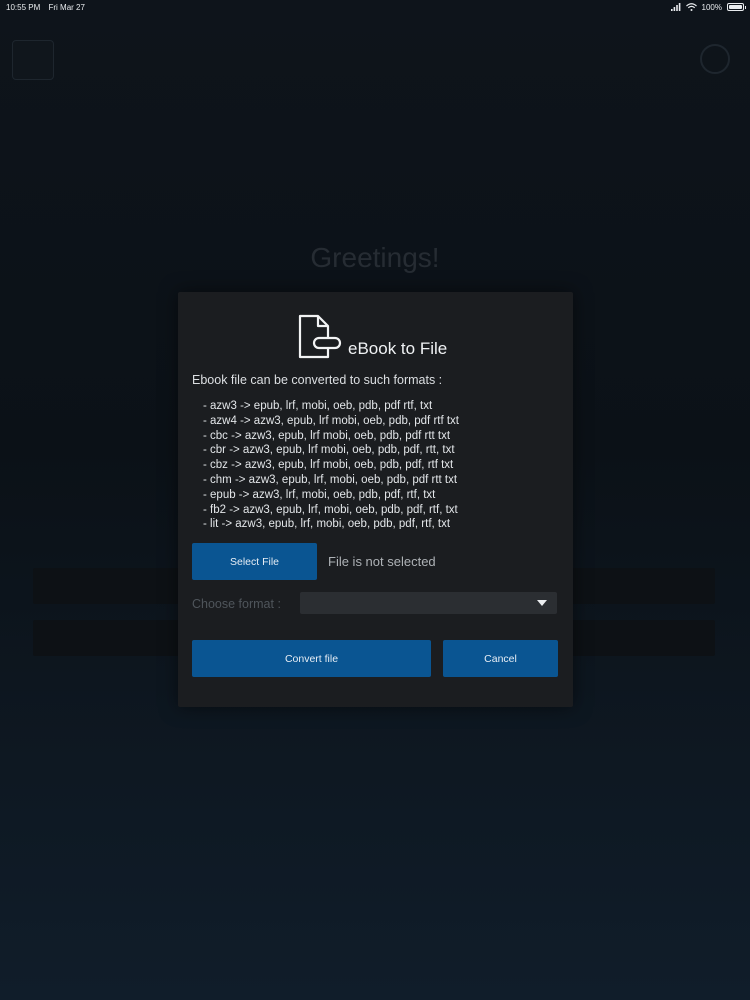  What do you see at coordinates (398, 348) in the screenshot?
I see `dialog-title: eBook to File` at bounding box center [398, 348].